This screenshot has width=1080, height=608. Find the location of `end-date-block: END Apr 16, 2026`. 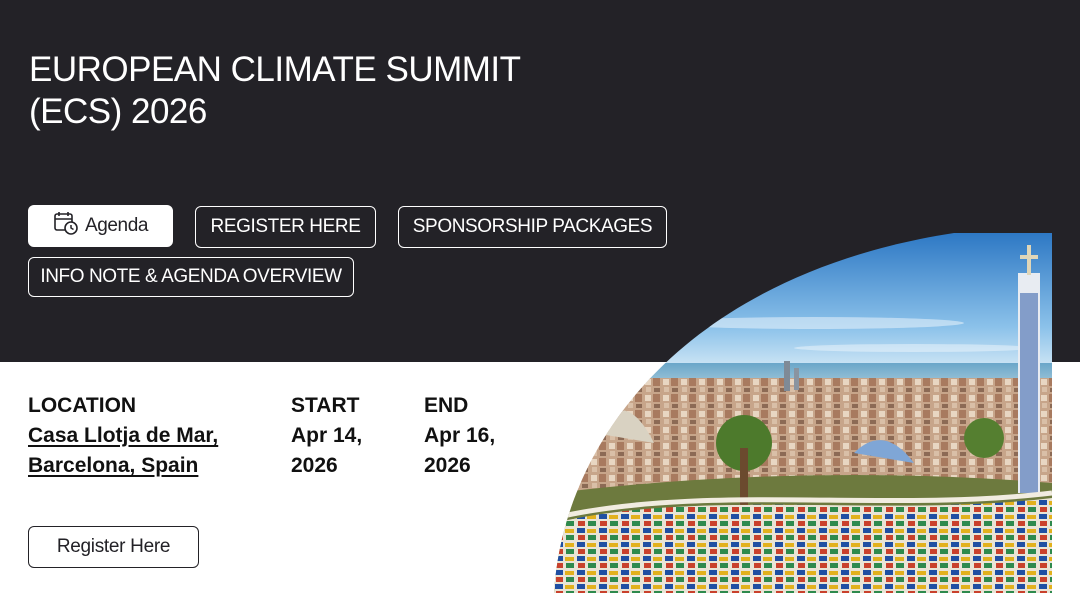

end-date-block: END Apr 16, 2026 is located at coordinates (479, 436).